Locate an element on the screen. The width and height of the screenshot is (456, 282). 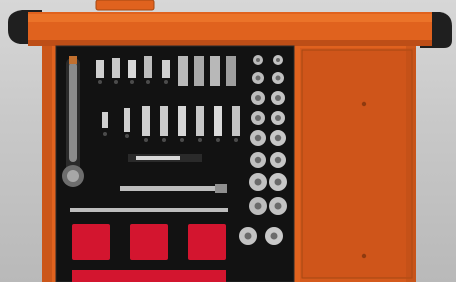
top-frame-bevel is located at coordinates (230, 18).